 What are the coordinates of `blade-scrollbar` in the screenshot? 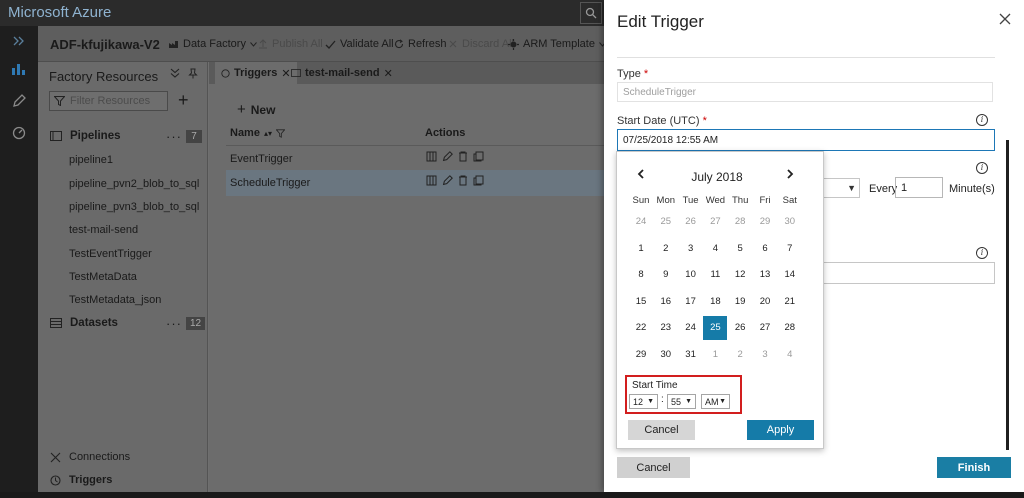 It's located at (1007, 295).